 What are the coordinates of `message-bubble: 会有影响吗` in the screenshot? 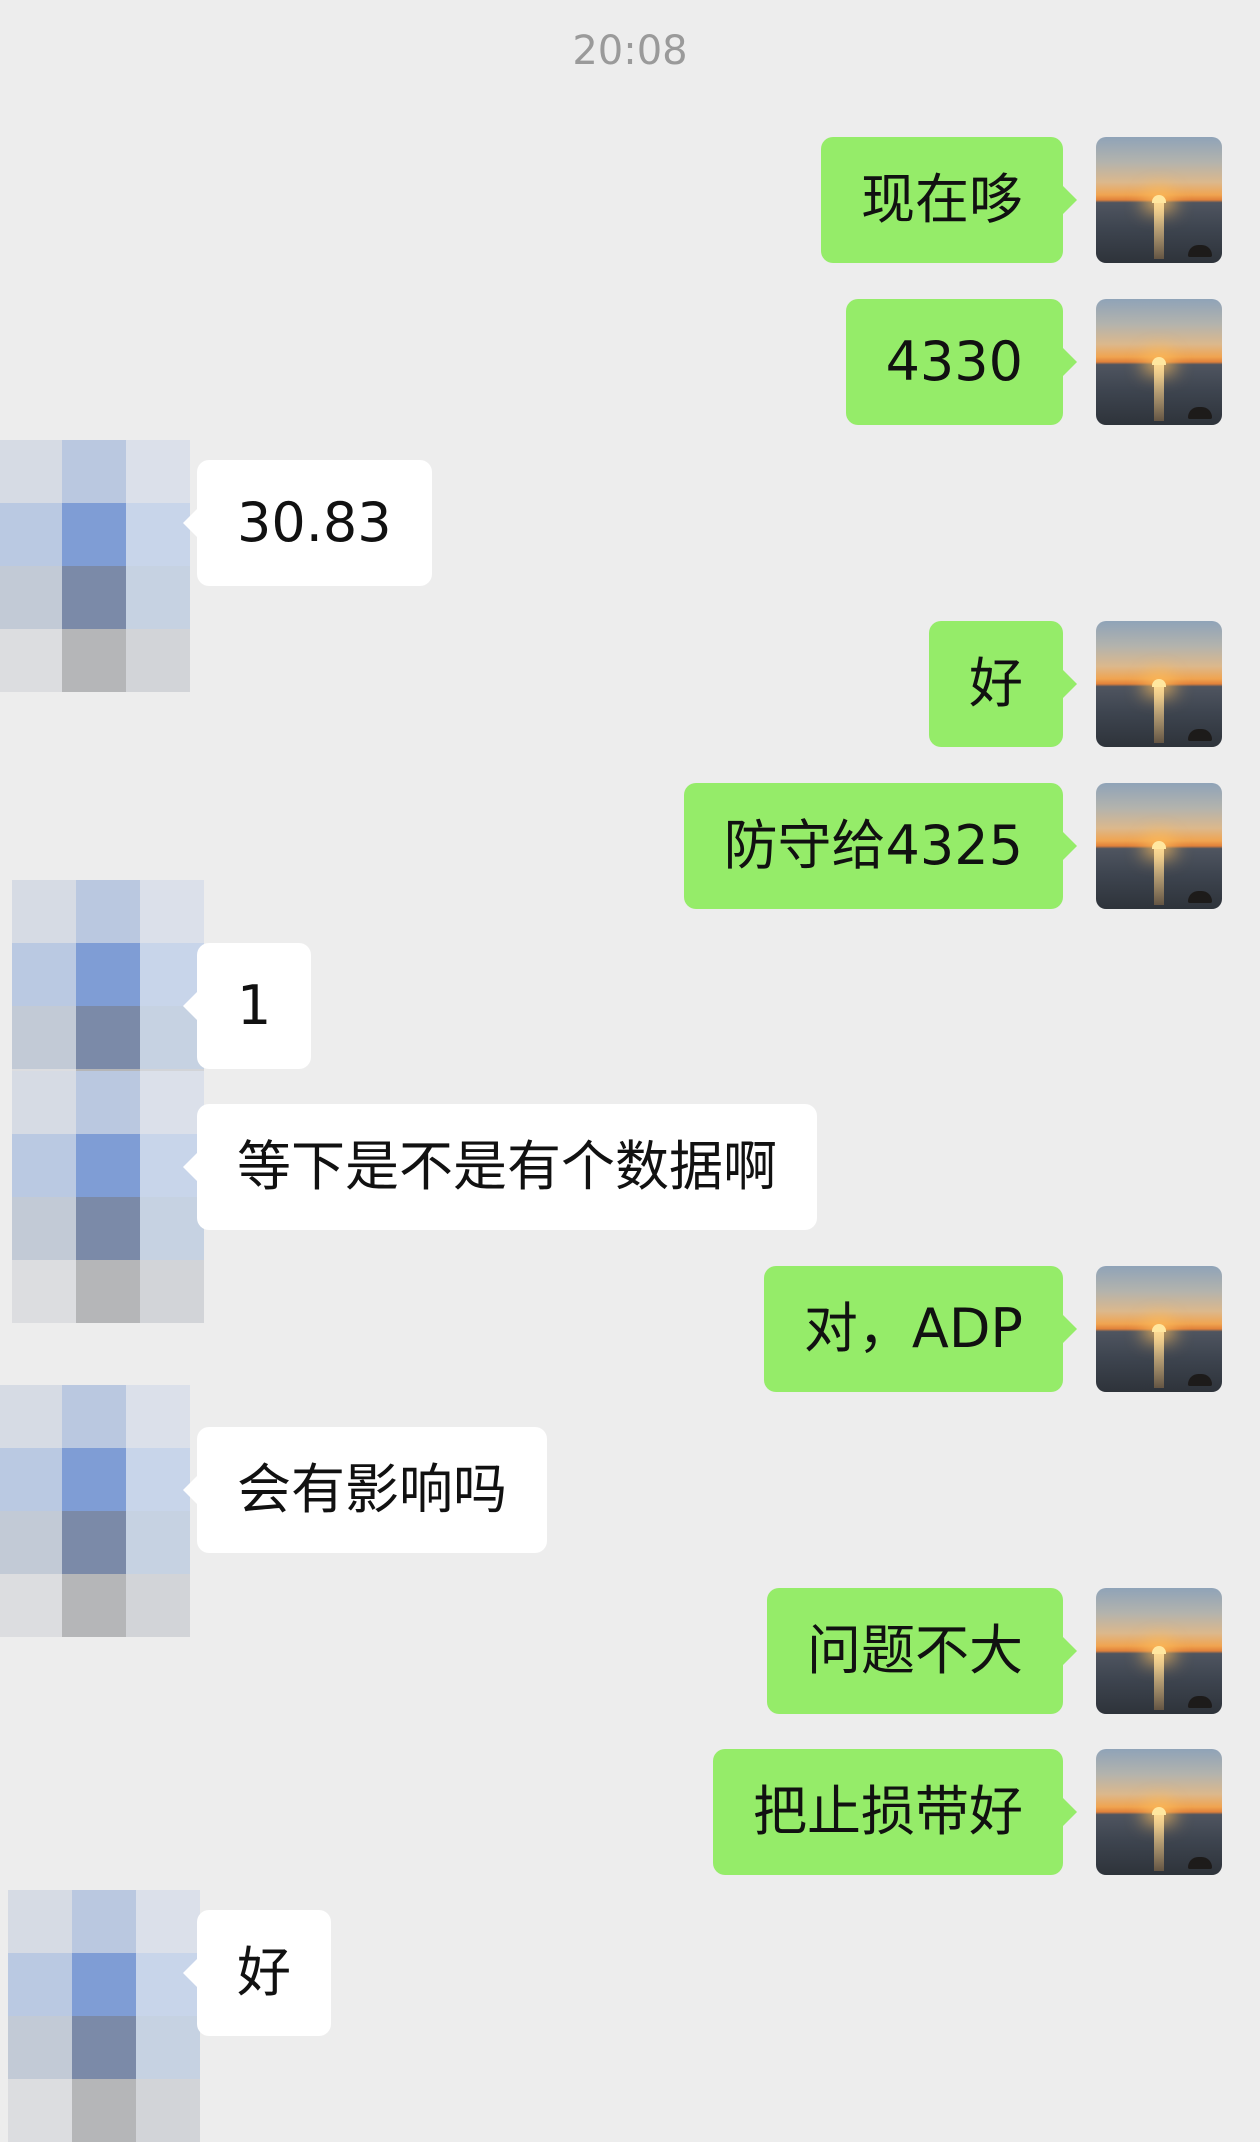 It's located at (365, 1490).